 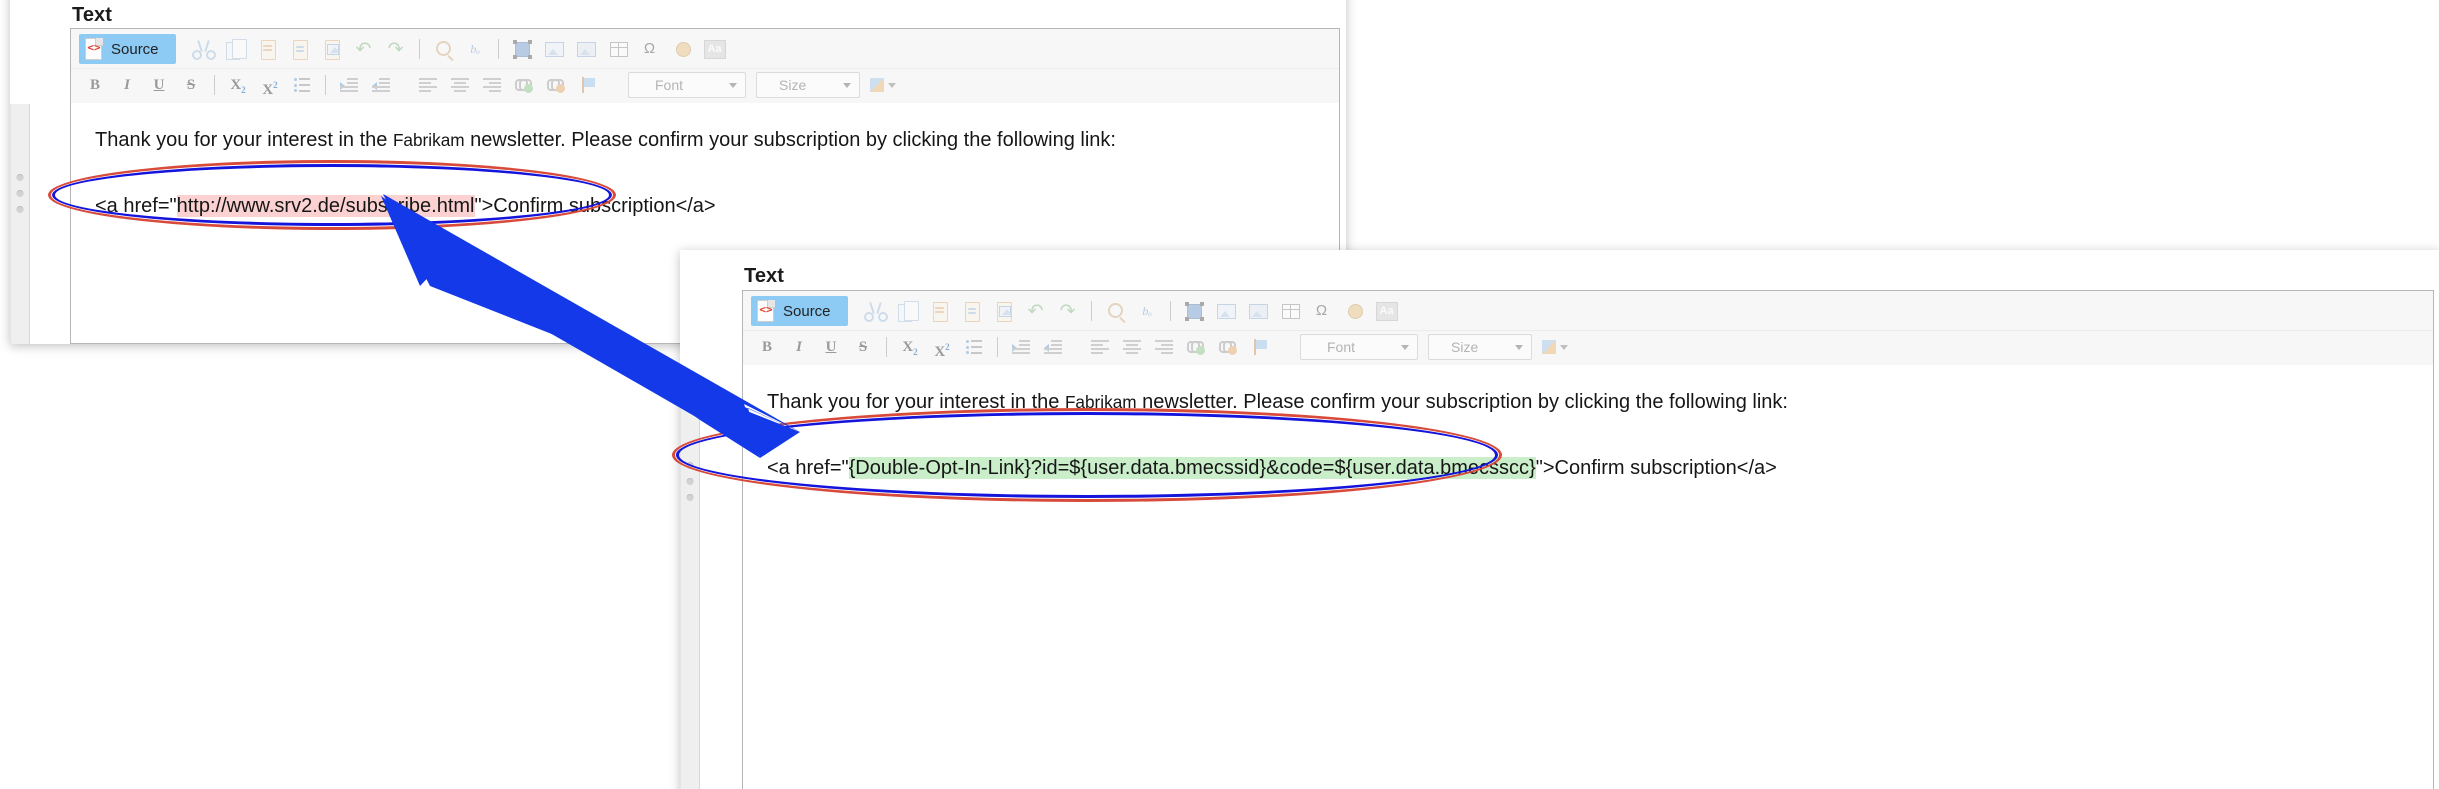 I want to click on brand-name: Fabrikam, so click(x=1100, y=402).